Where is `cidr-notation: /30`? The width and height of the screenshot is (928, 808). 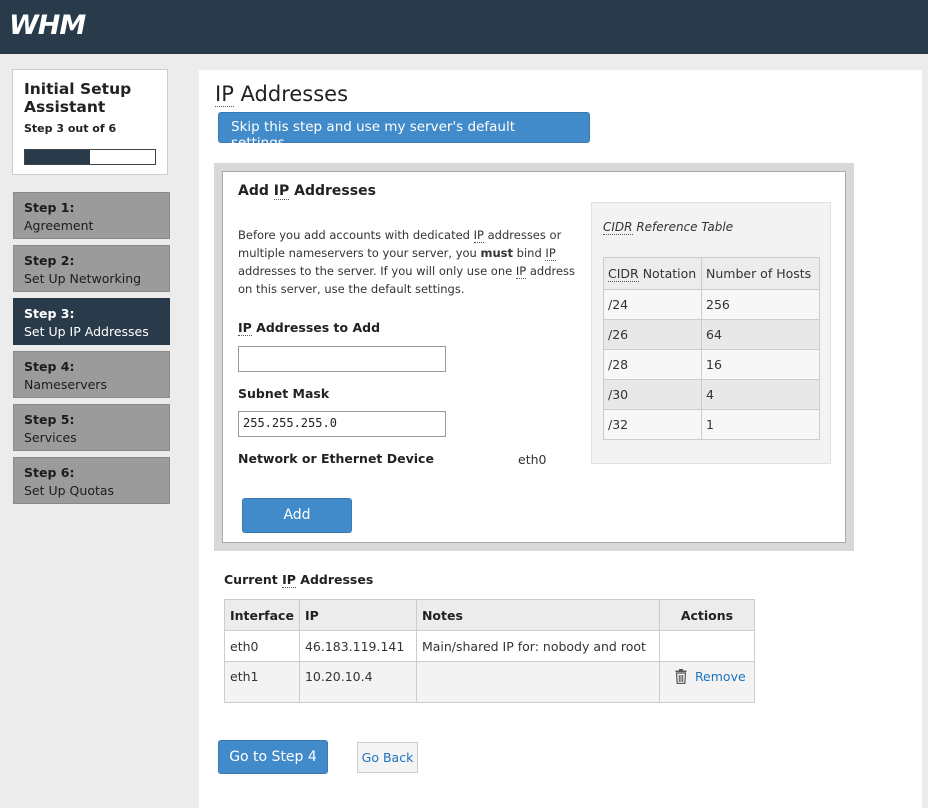 cidr-notation: /30 is located at coordinates (652, 394).